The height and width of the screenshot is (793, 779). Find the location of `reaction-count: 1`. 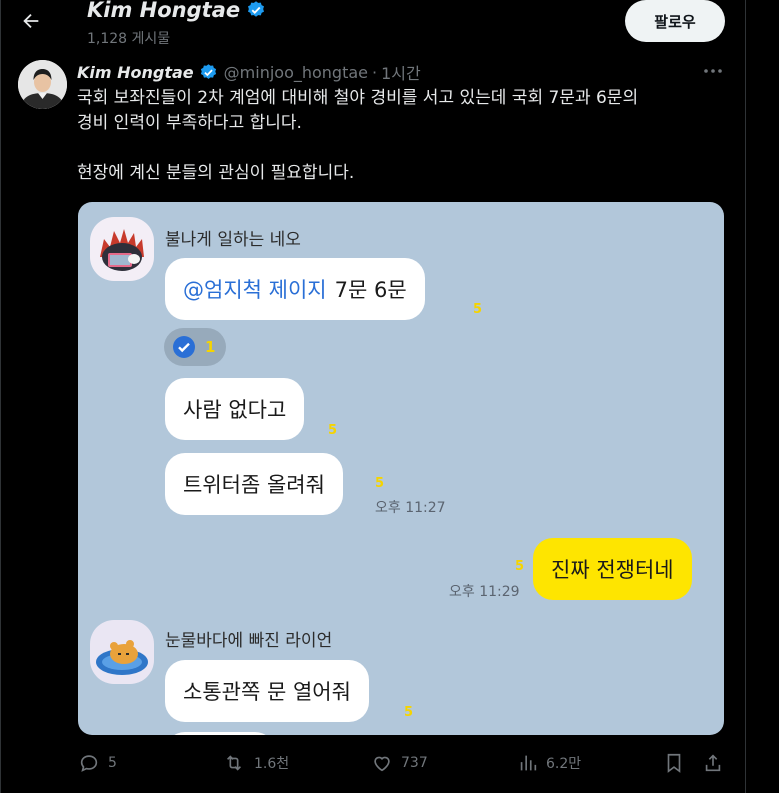

reaction-count: 1 is located at coordinates (210, 347).